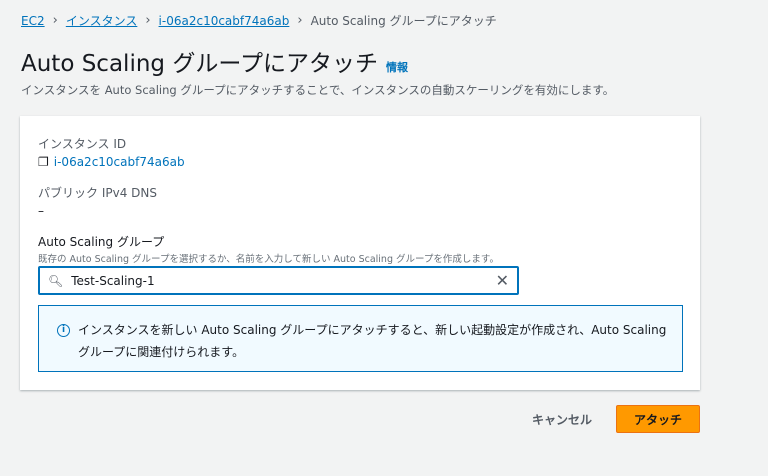 Image resolution: width=768 pixels, height=476 pixels. What do you see at coordinates (56, 280) in the screenshot?
I see `search-icon: 🔍︎` at bounding box center [56, 280].